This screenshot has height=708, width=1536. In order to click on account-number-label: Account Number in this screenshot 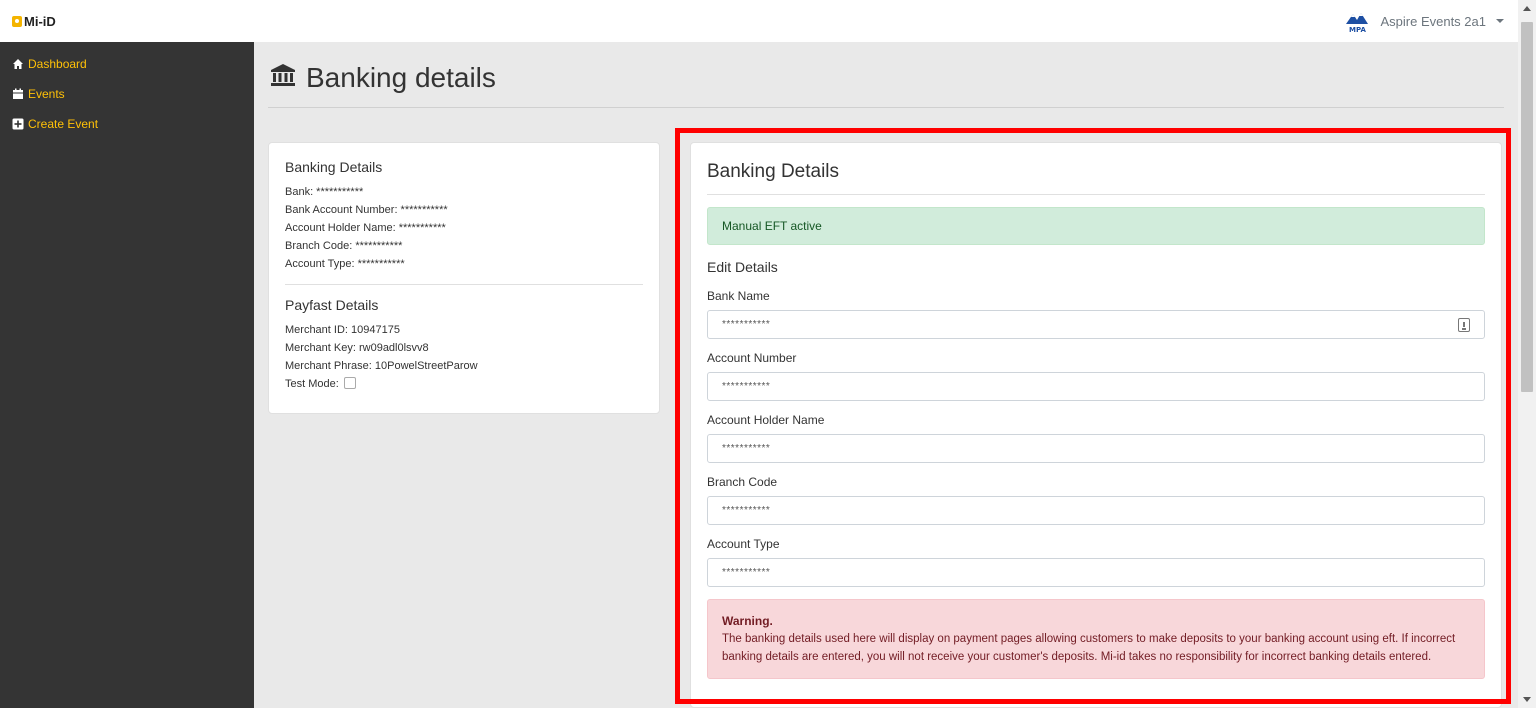, I will do `click(752, 358)`.